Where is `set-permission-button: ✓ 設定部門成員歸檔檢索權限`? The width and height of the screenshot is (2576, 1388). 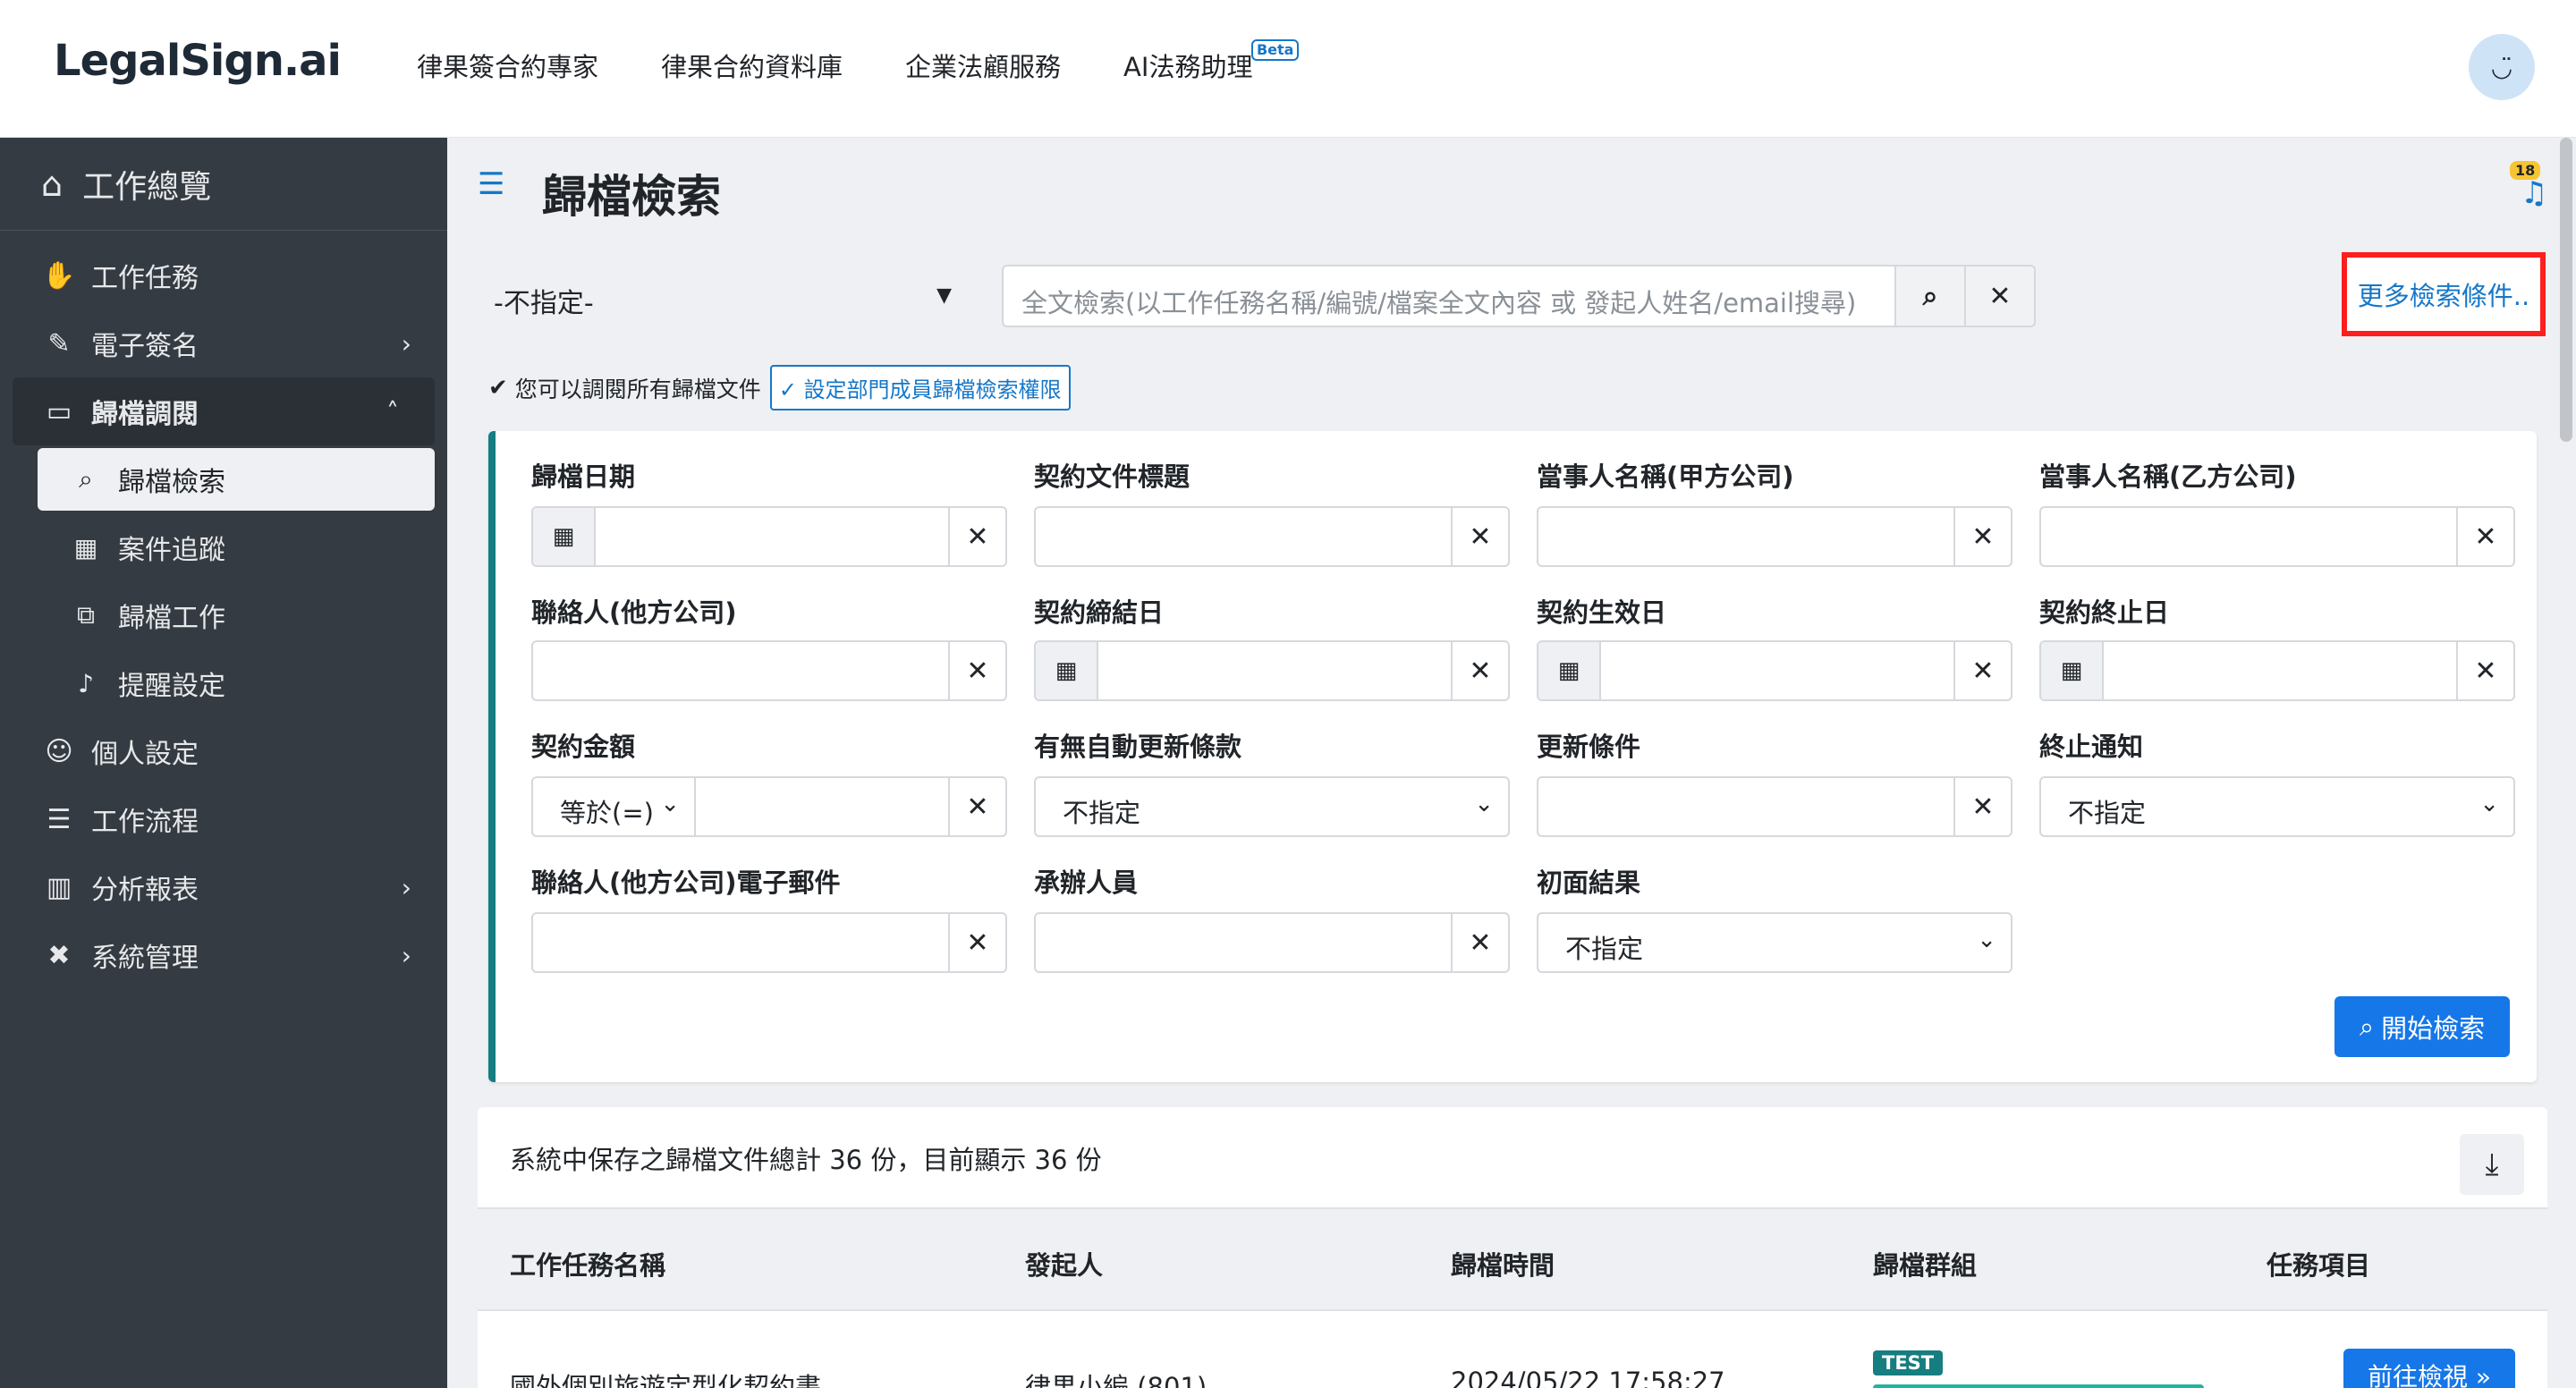
set-permission-button: ✓ 設定部門成員歸檔檢索權限 is located at coordinates (920, 388).